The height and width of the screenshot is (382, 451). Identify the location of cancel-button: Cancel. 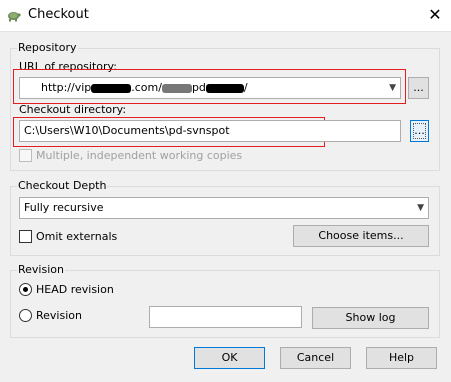
(315, 358).